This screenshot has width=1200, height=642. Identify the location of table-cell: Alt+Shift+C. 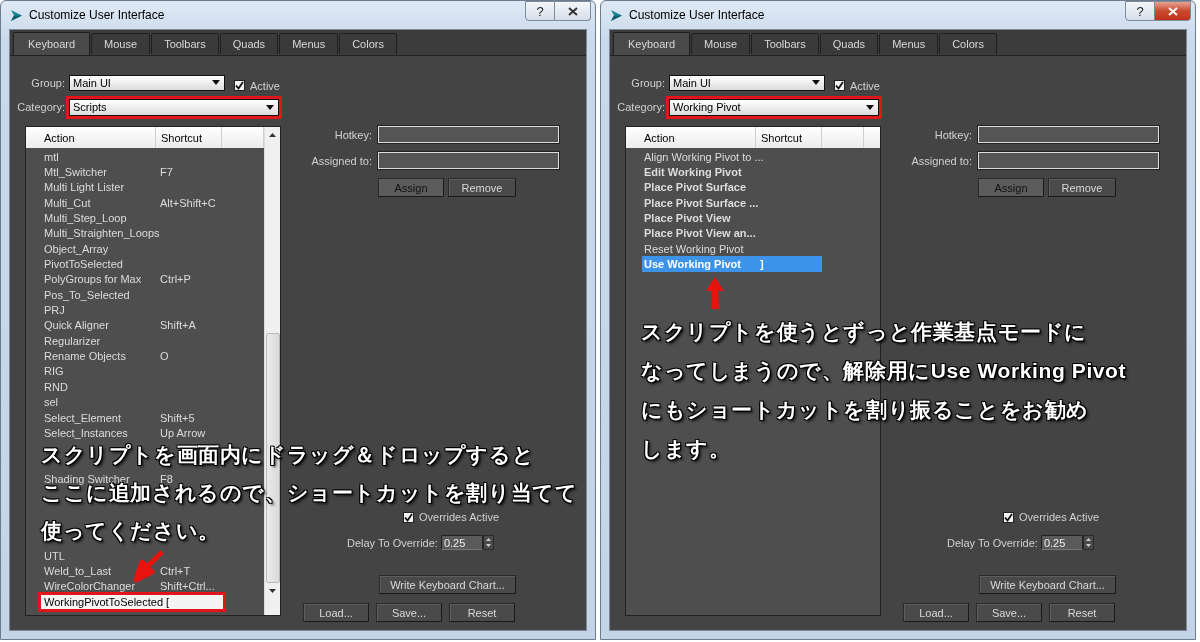
(188, 202).